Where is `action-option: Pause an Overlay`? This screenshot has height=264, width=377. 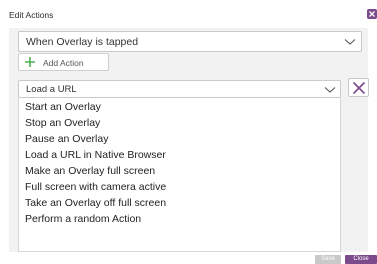
action-option: Pause an Overlay is located at coordinates (180, 139).